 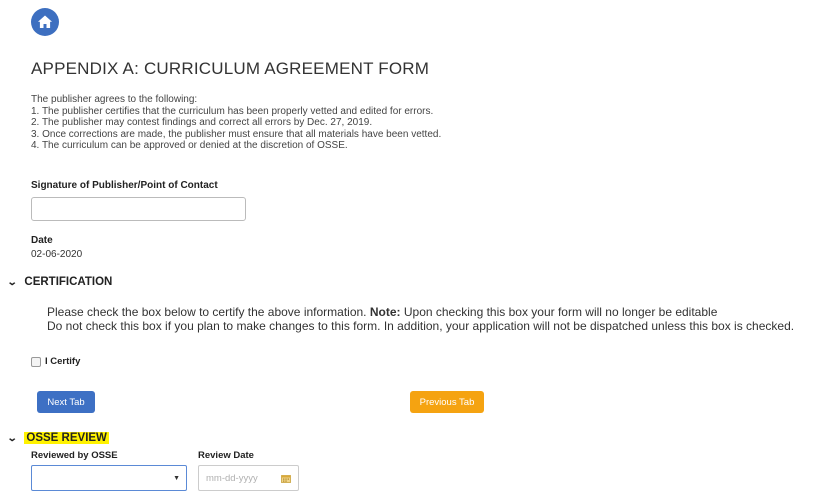 What do you see at coordinates (57, 254) in the screenshot?
I see `date-value: 02-06-2020` at bounding box center [57, 254].